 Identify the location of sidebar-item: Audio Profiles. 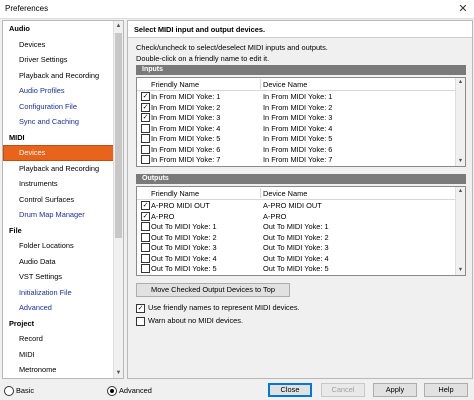
(58, 91).